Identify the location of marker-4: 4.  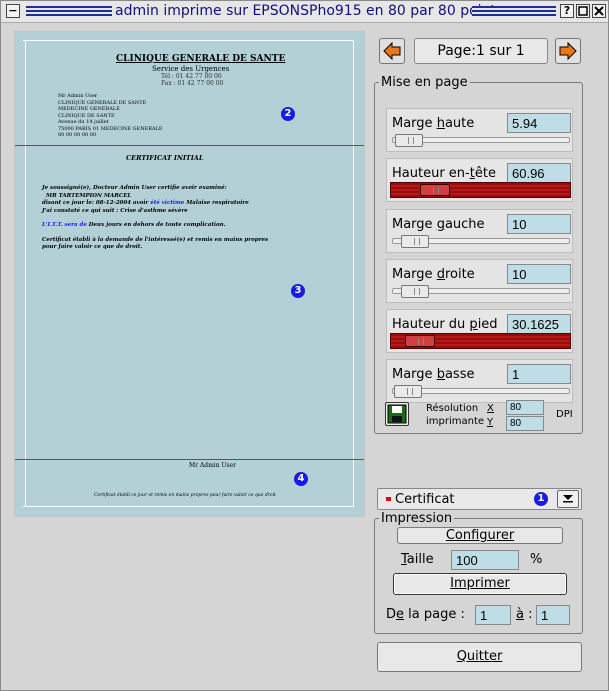
(301, 479).